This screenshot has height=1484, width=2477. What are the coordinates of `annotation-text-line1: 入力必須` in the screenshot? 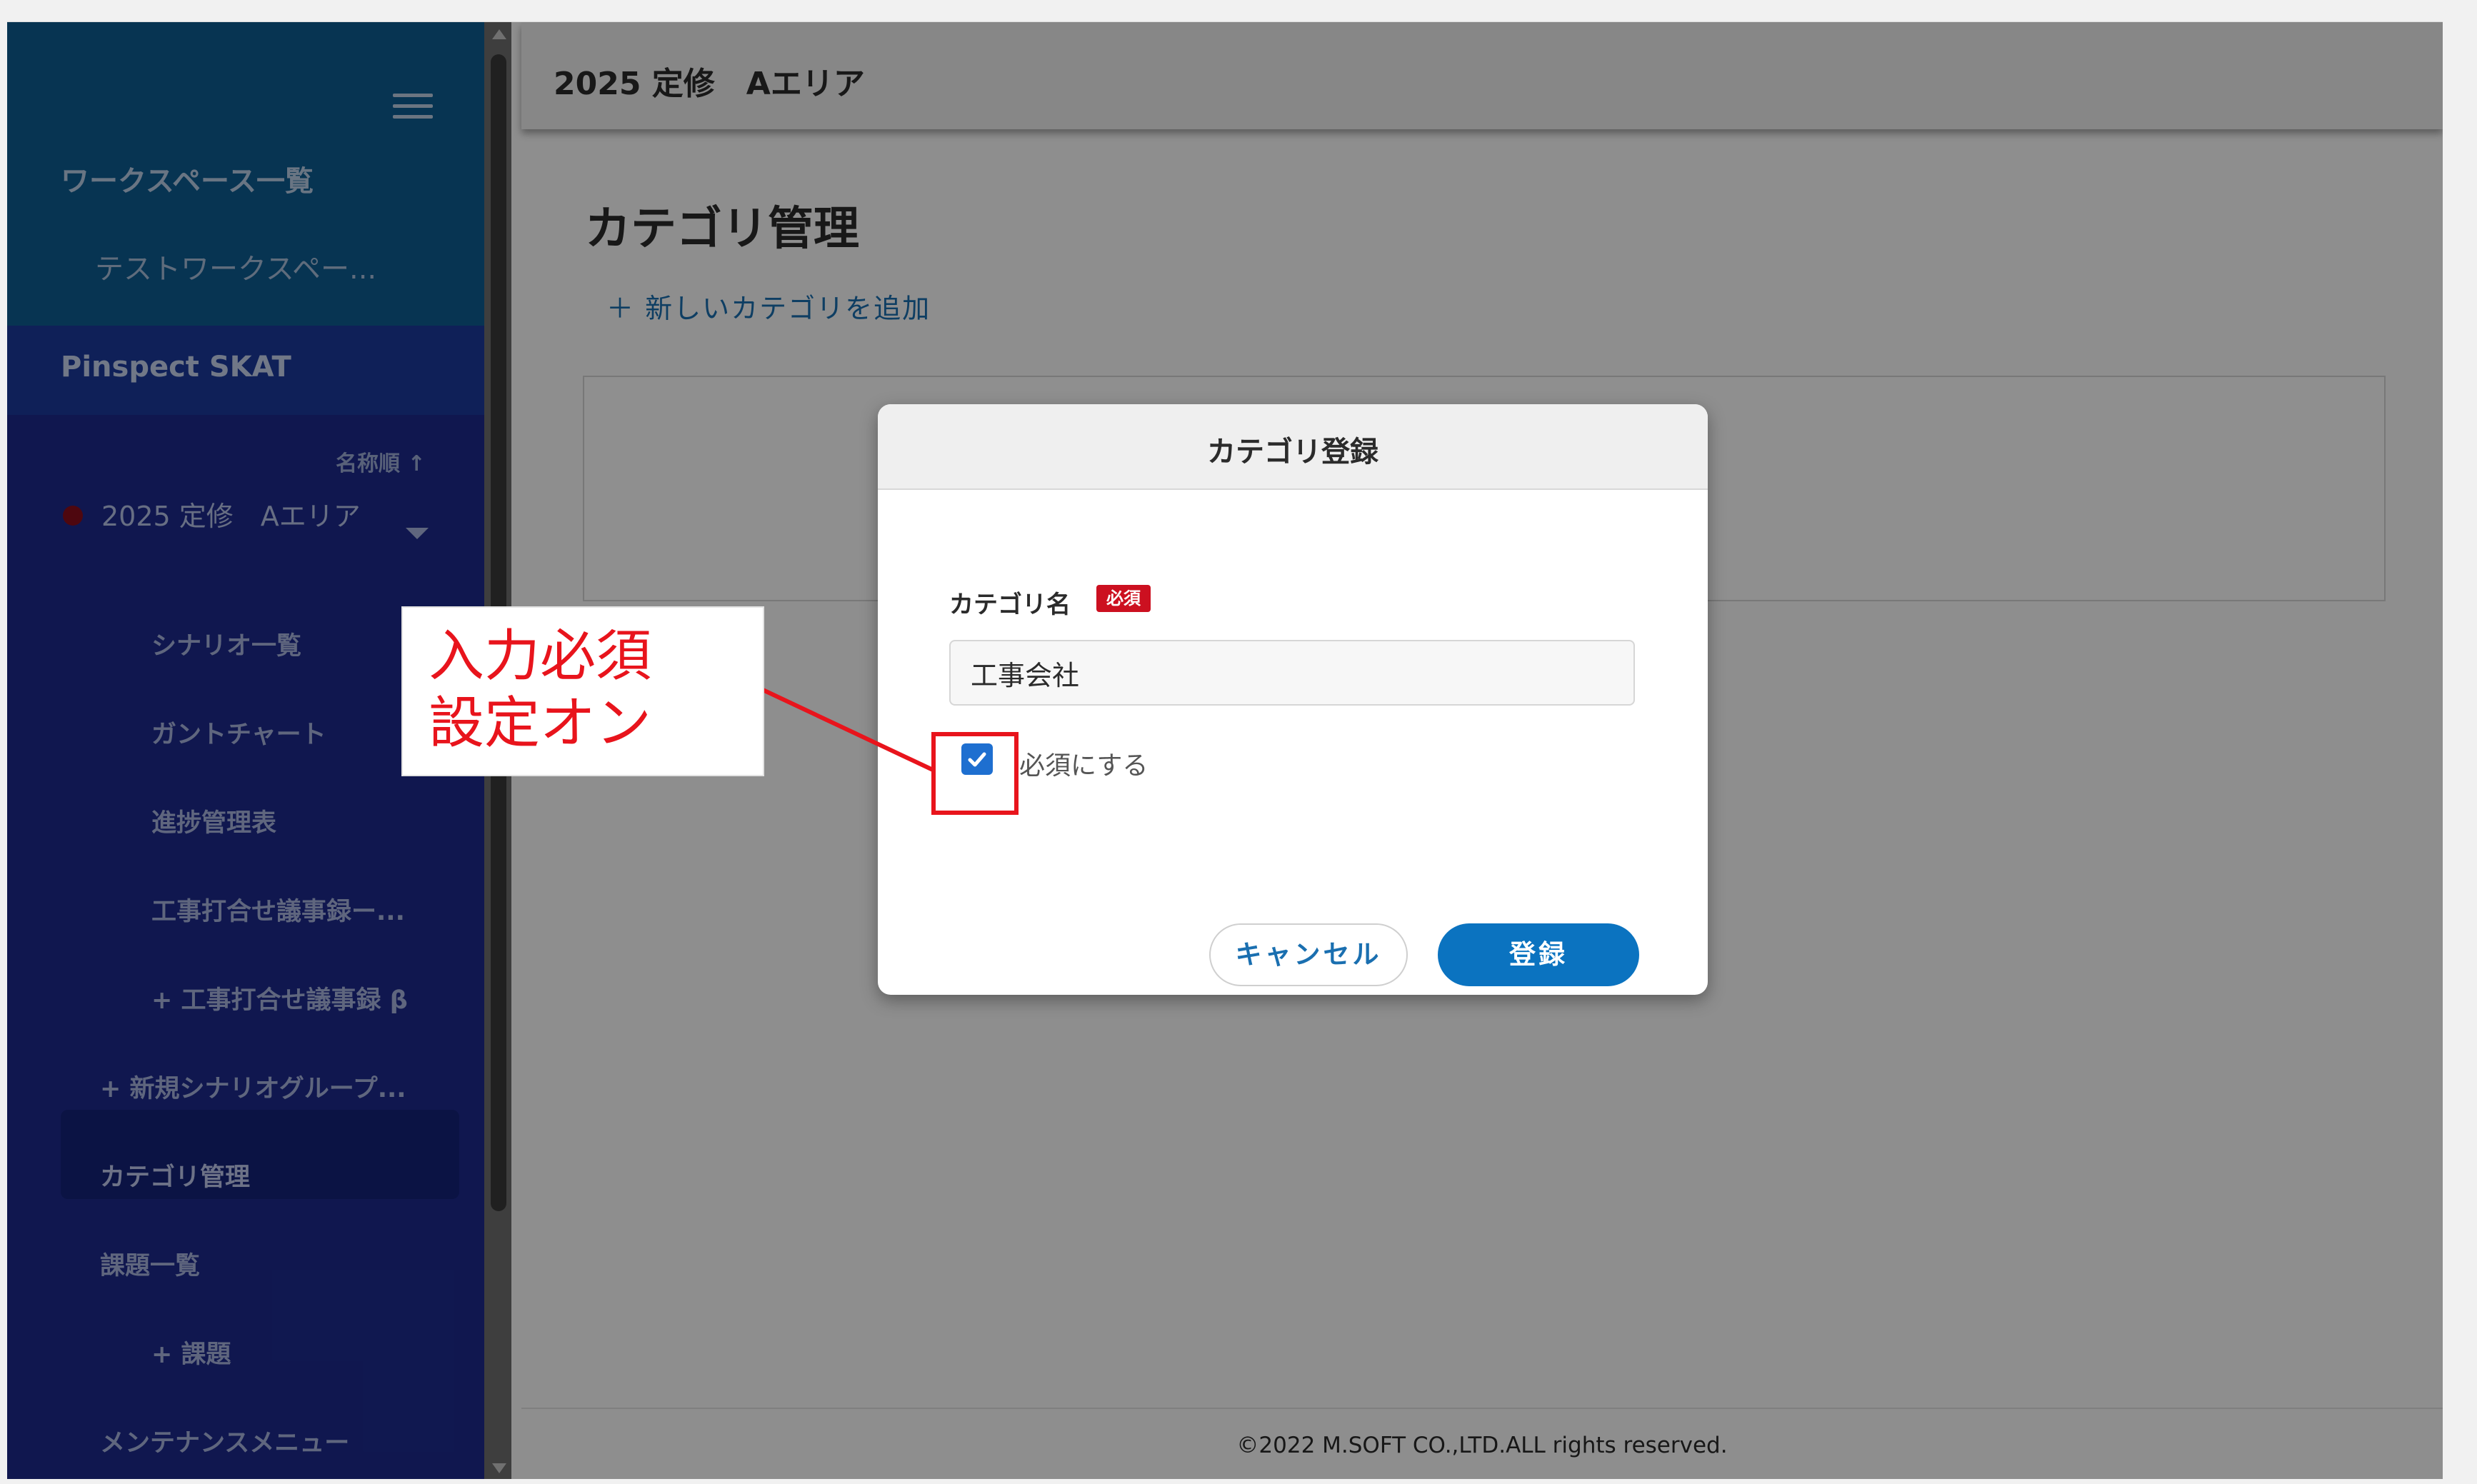 It's located at (540, 656).